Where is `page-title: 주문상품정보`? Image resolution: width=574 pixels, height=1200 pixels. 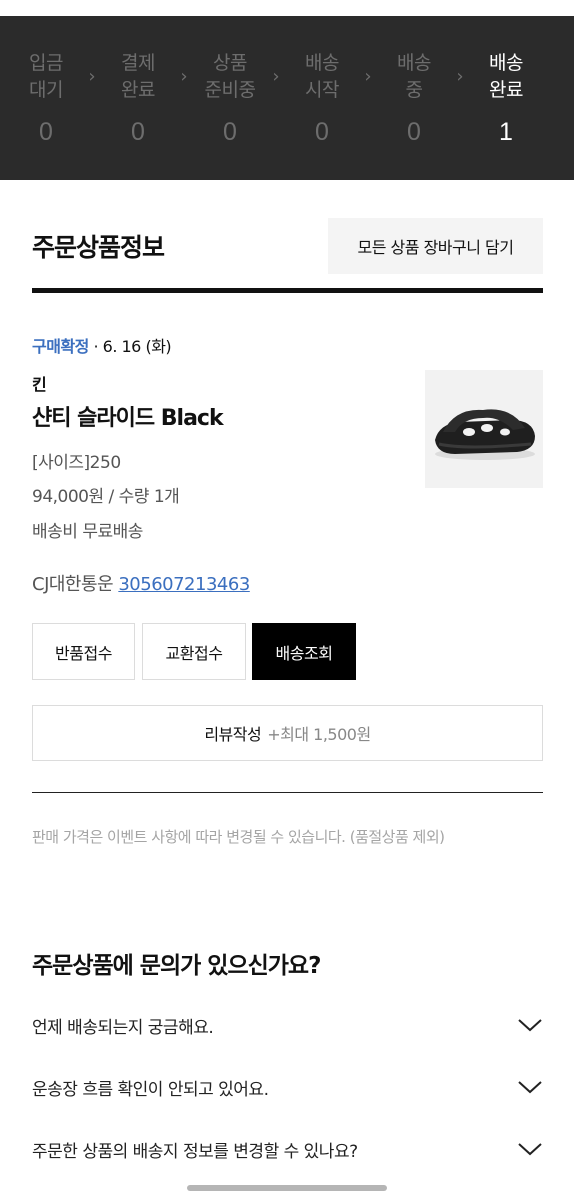 page-title: 주문상품정보 is located at coordinates (98, 247).